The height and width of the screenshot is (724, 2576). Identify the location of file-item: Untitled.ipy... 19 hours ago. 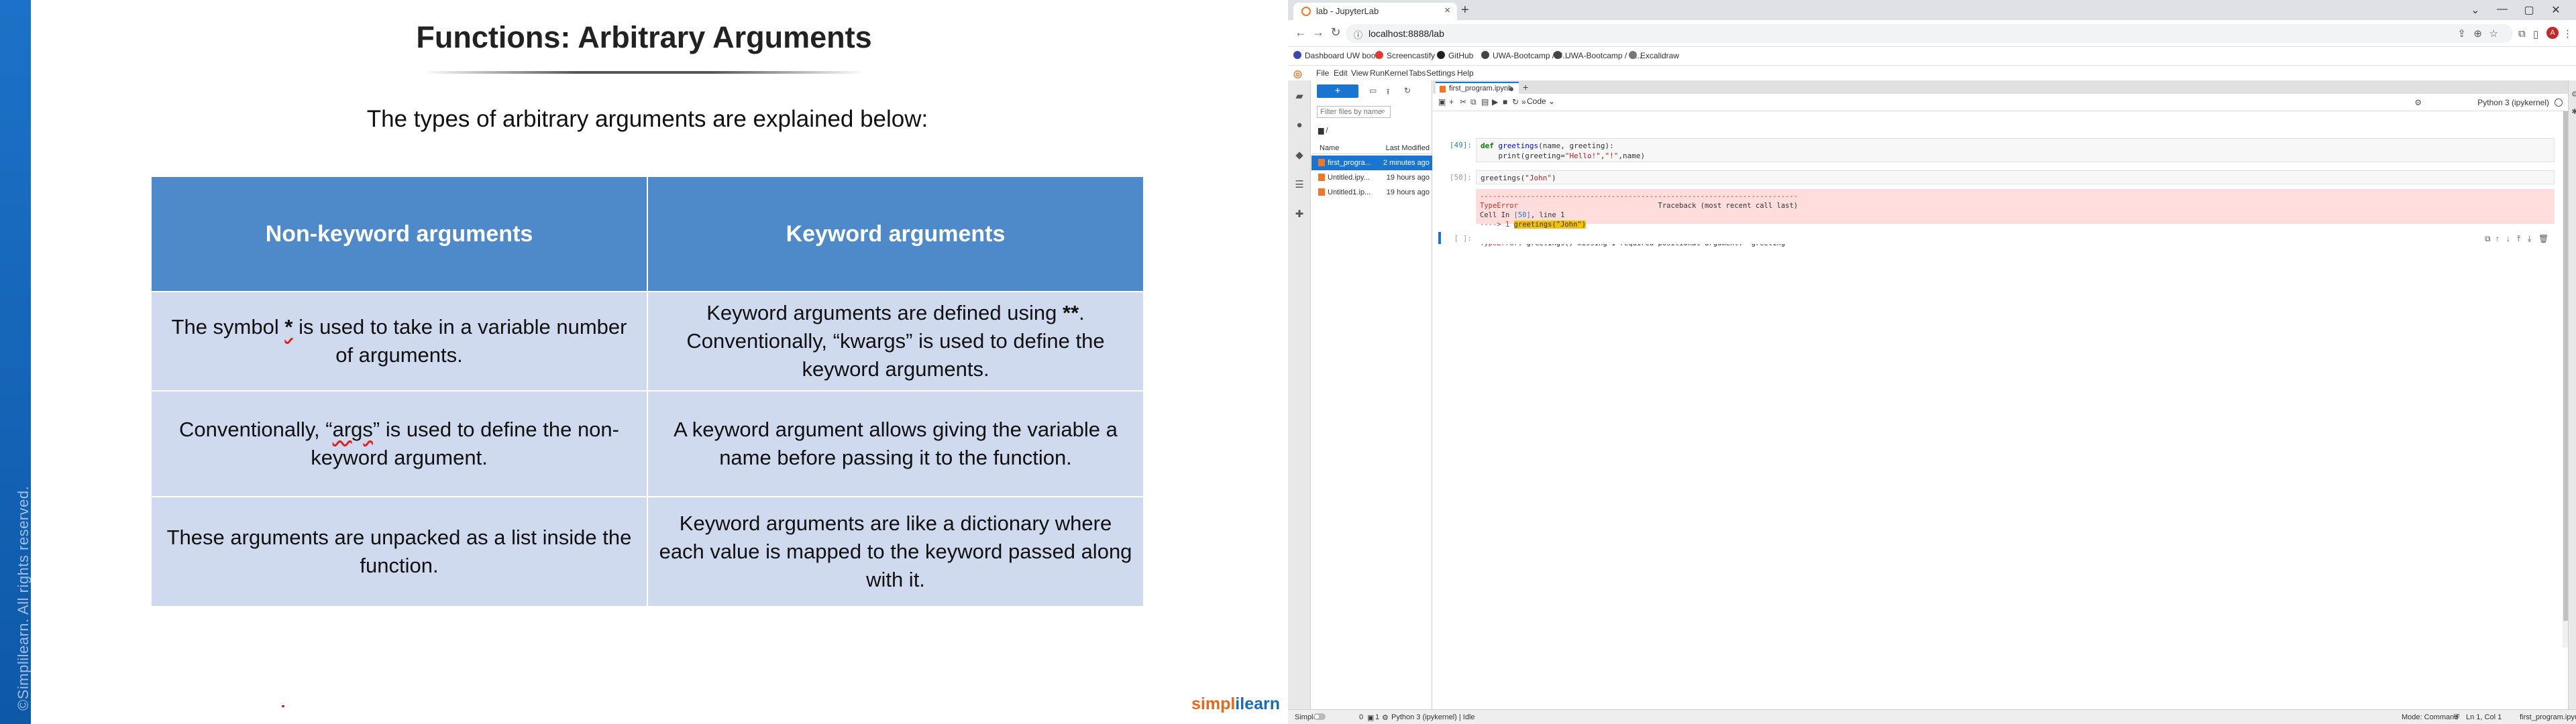
(1371, 177).